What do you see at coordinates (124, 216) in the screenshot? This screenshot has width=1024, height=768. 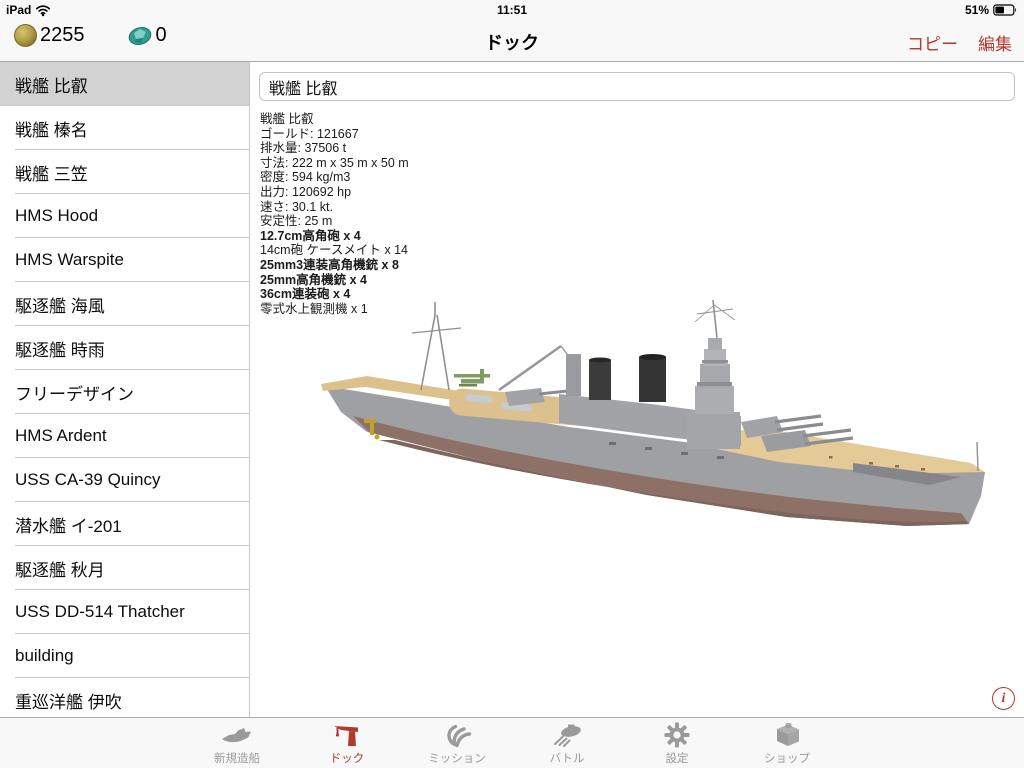 I see `ship-list-item: HMS Hood` at bounding box center [124, 216].